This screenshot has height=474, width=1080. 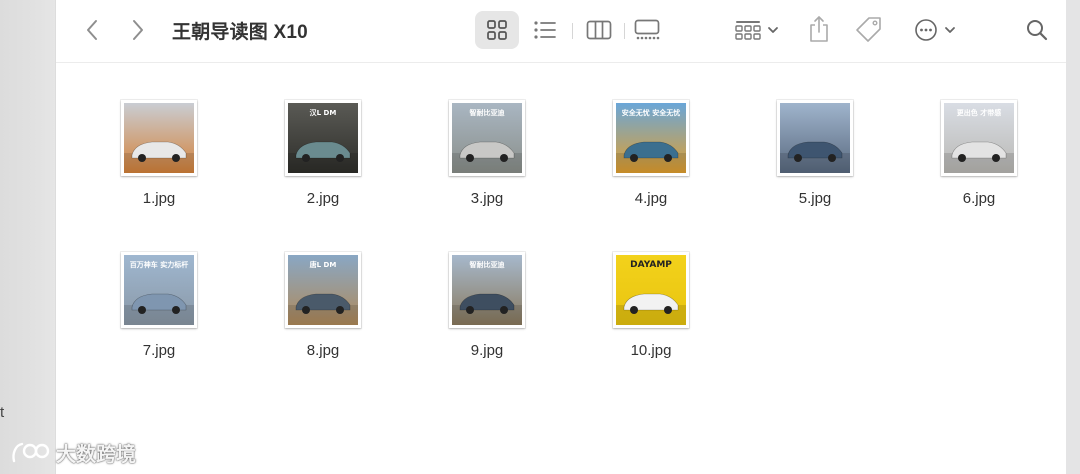 I want to click on tag-button, so click(x=869, y=29).